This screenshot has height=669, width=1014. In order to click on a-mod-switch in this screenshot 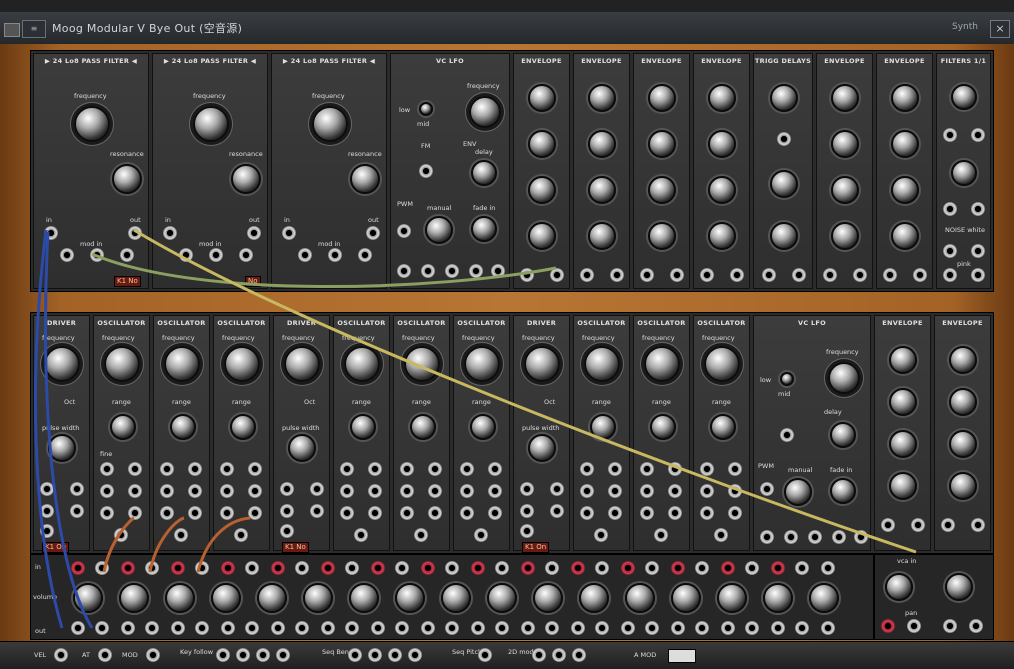, I will do `click(682, 656)`.